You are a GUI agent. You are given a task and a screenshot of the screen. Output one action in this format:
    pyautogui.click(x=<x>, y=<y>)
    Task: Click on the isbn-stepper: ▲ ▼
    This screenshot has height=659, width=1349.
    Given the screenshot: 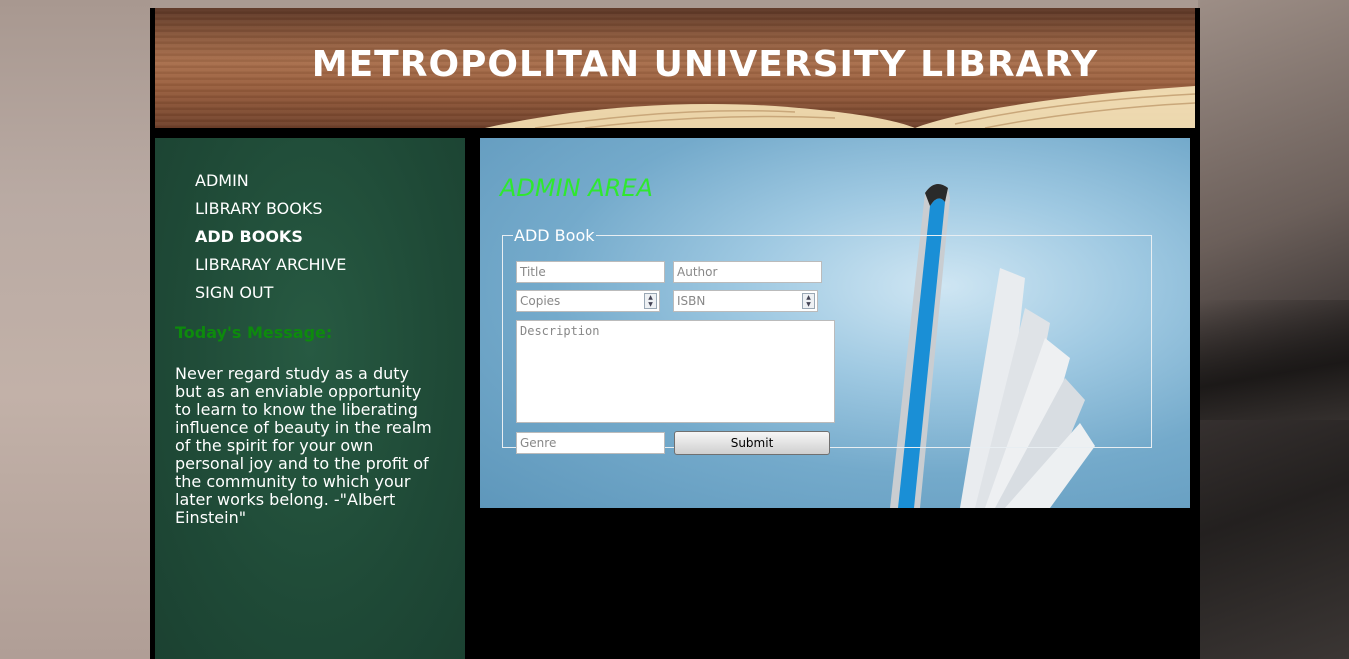 What is the action you would take?
    pyautogui.click(x=808, y=301)
    